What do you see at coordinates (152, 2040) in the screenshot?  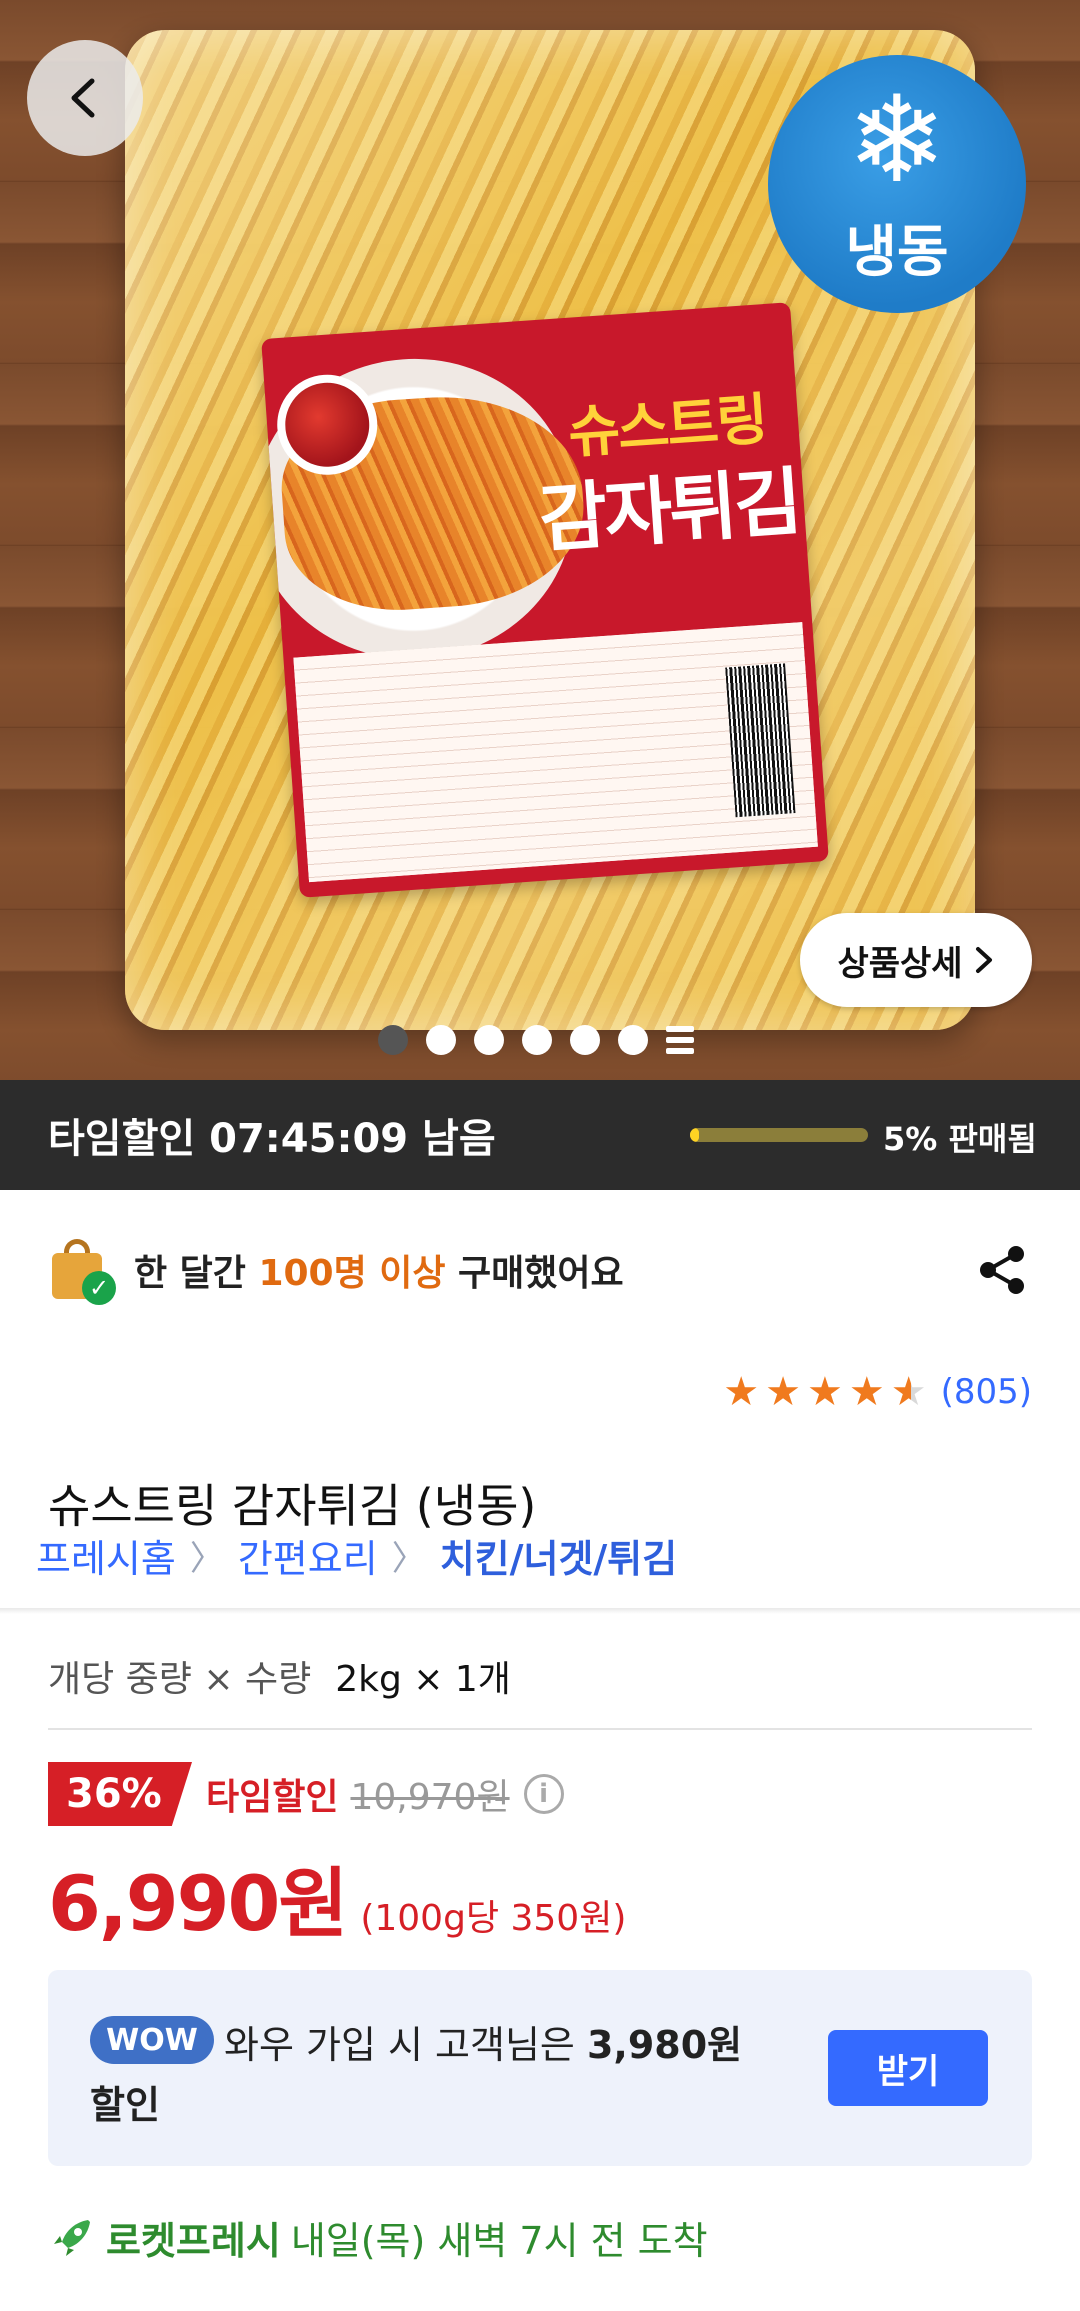 I see `wow-badge: WOW` at bounding box center [152, 2040].